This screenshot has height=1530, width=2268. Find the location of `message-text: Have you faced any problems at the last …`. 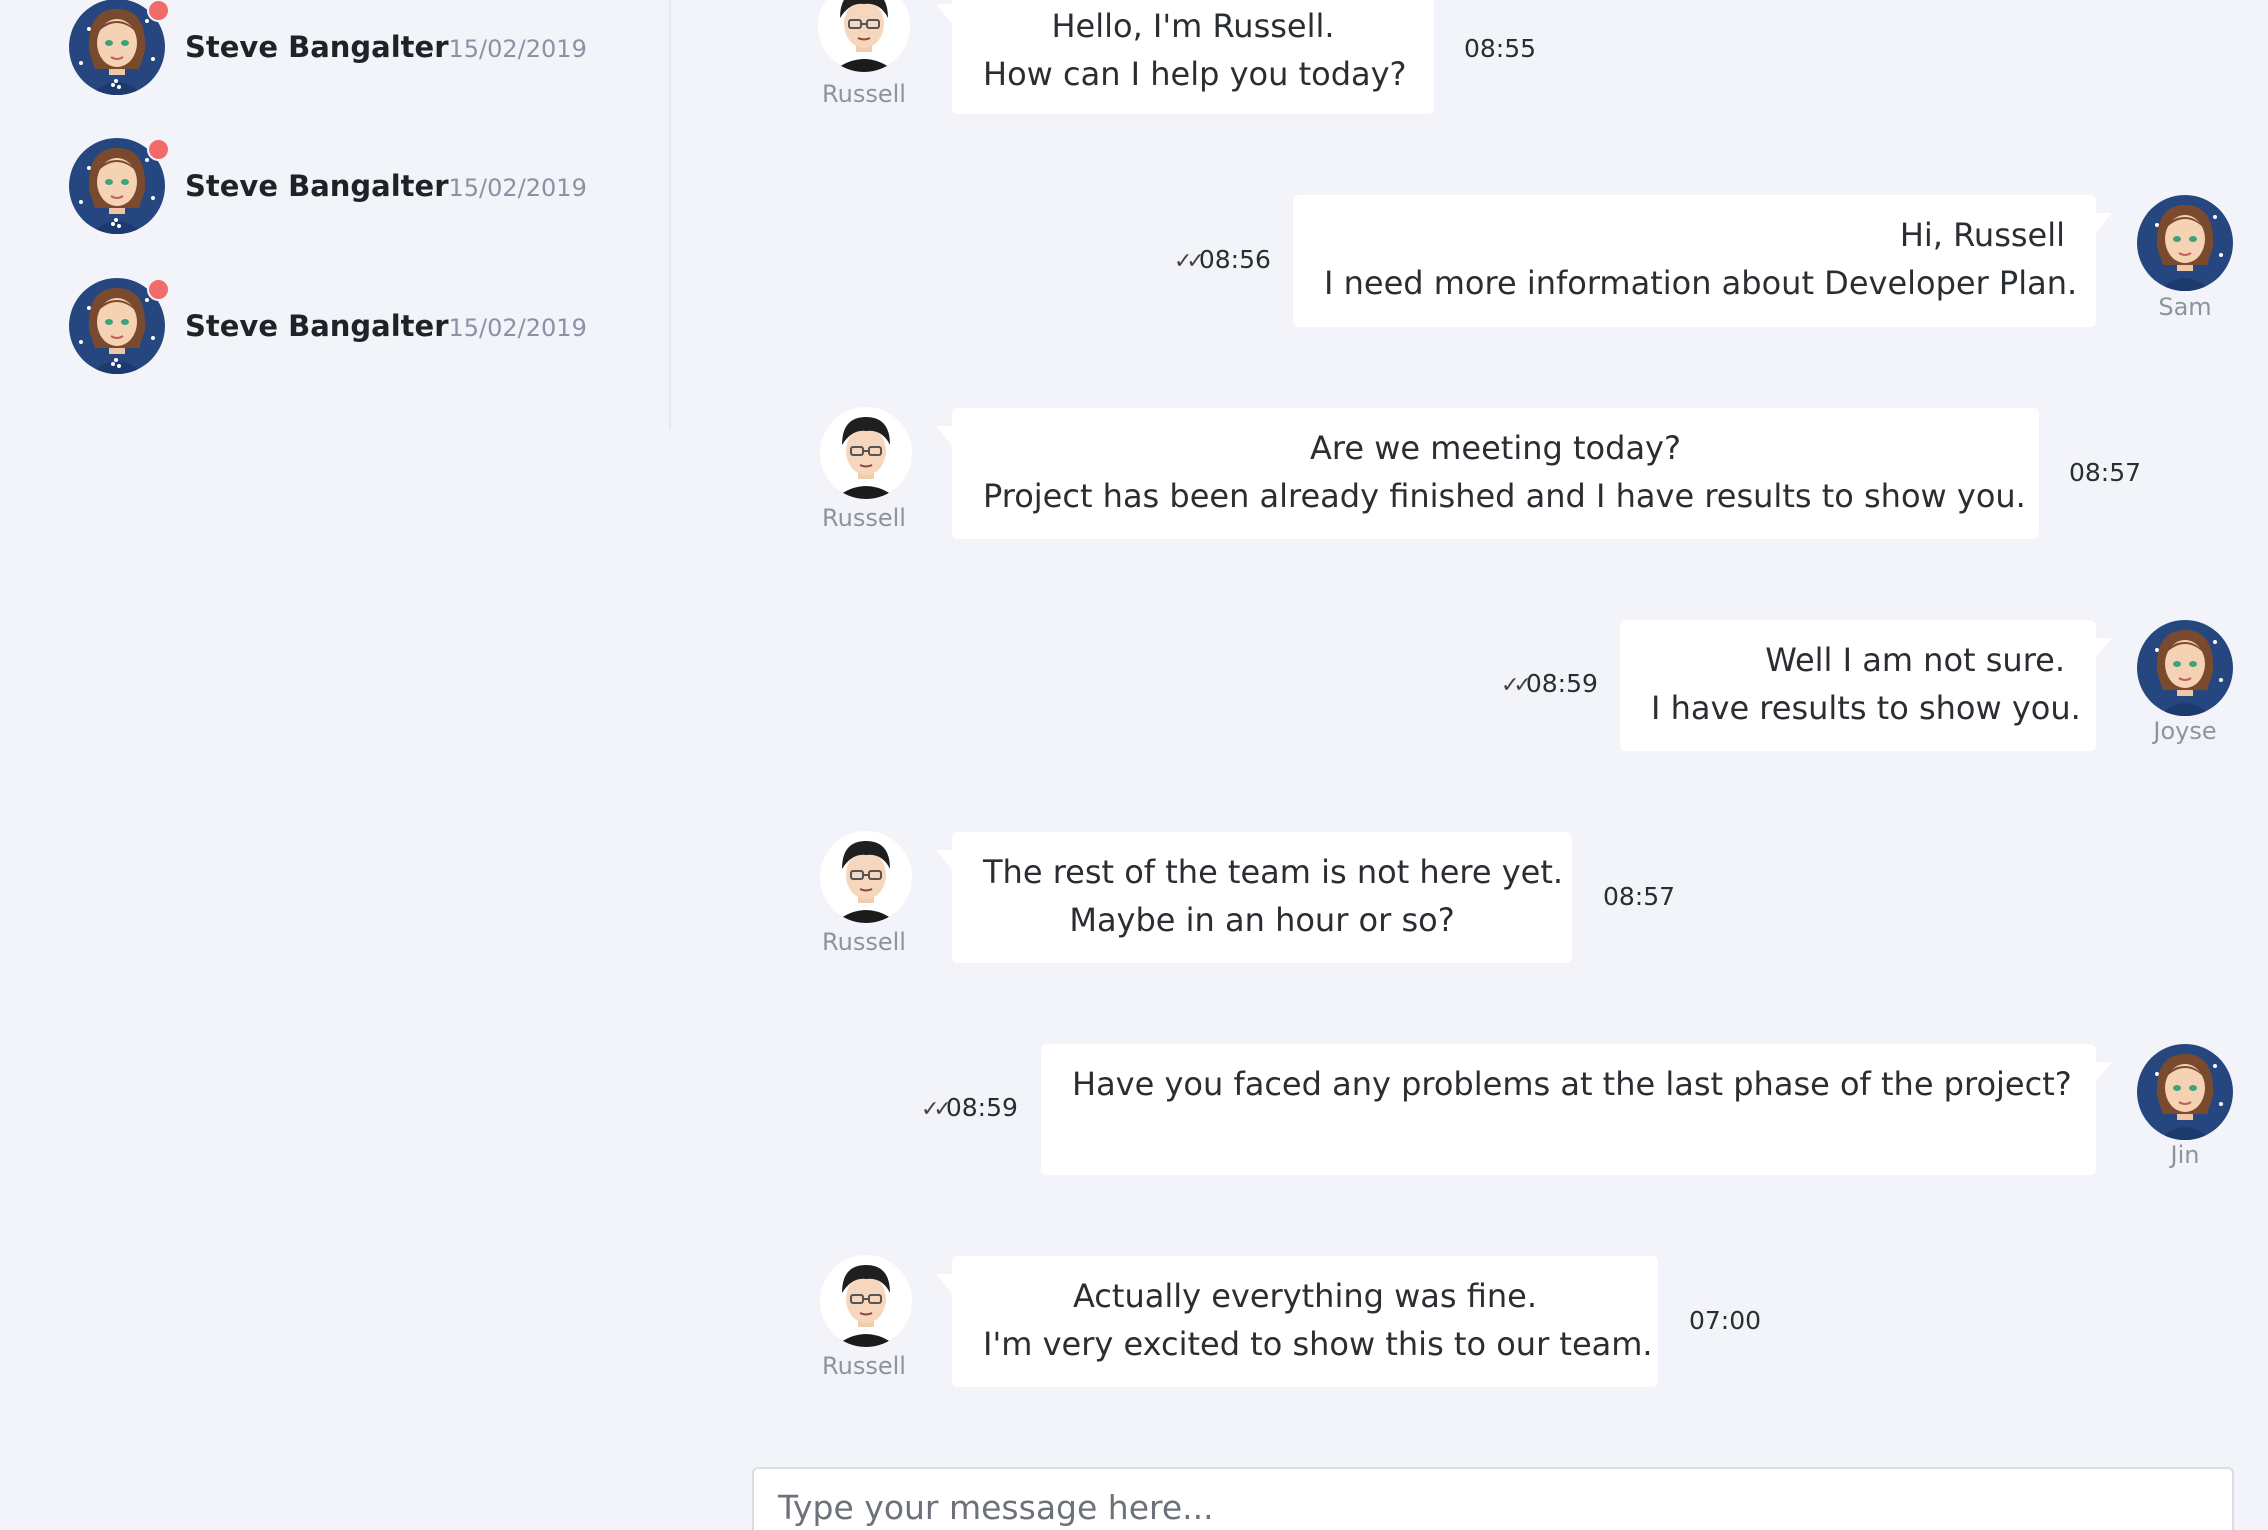

message-text: Have you faced any problems at the last … is located at coordinates (1572, 1084).